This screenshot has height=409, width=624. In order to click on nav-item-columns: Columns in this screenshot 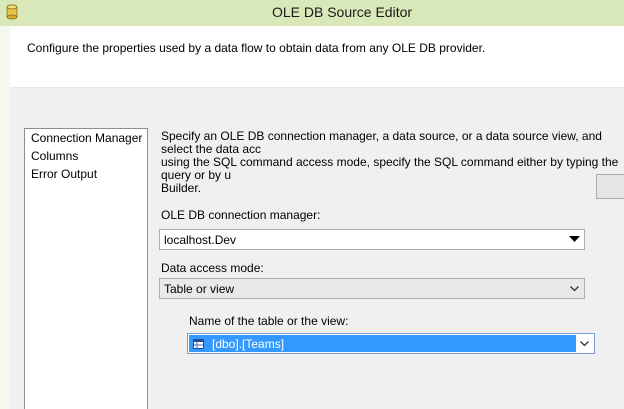, I will do `click(86, 156)`.